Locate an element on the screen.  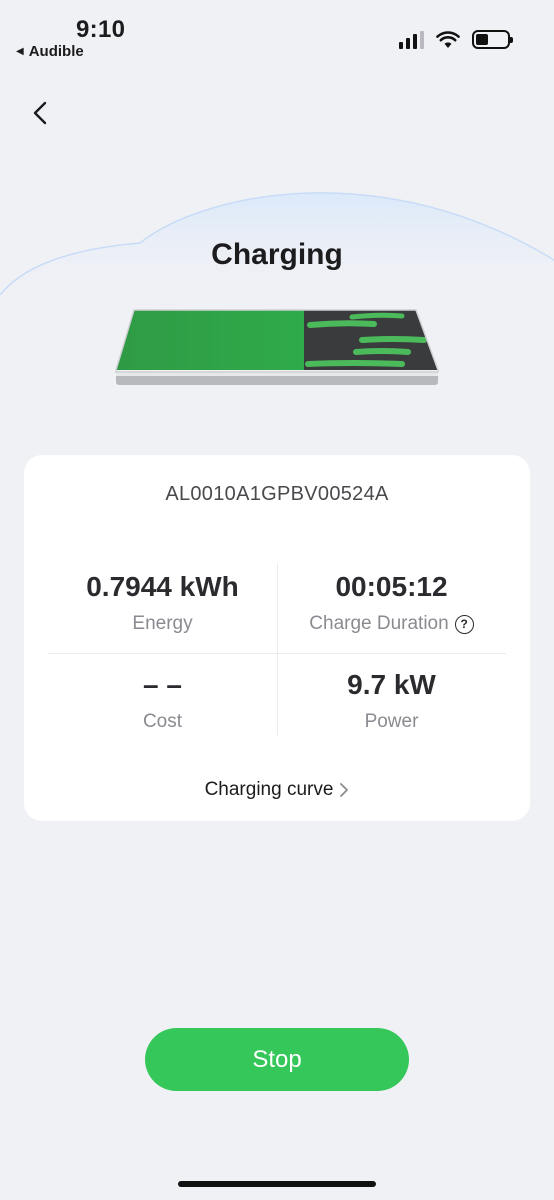
cost-value: – – is located at coordinates (162, 684).